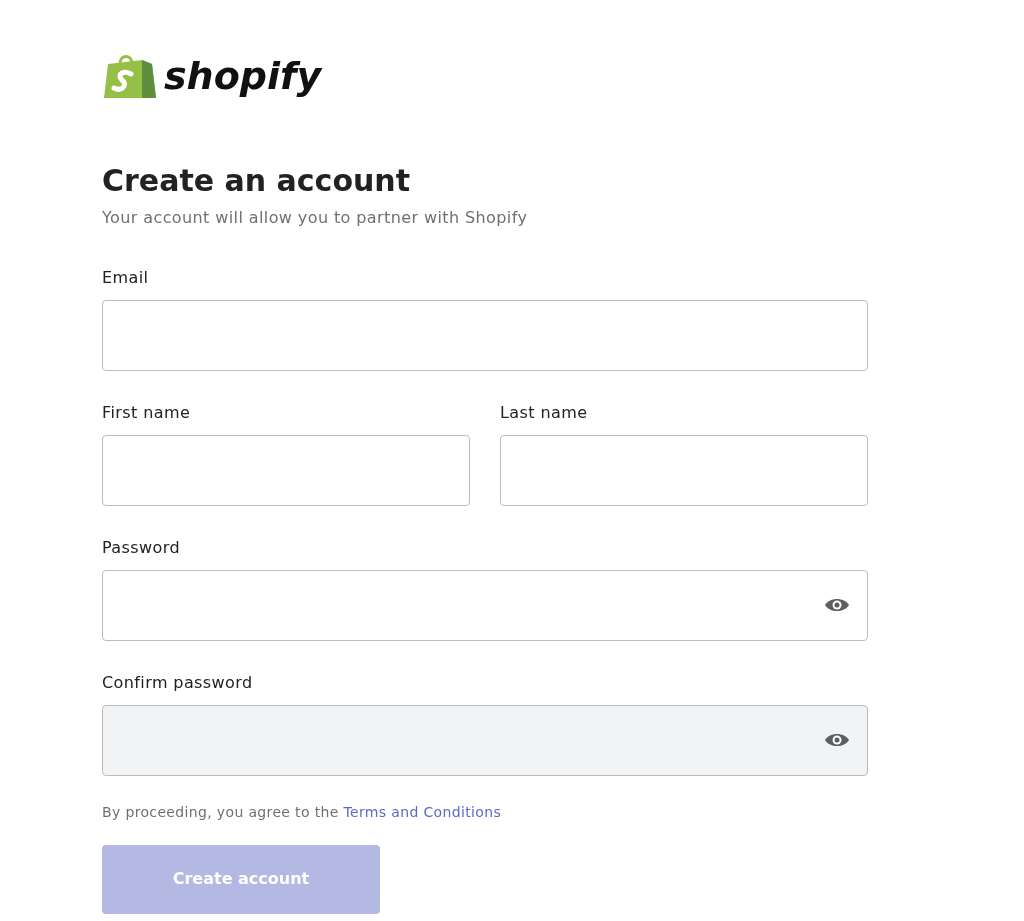 This screenshot has width=1024, height=921. What do you see at coordinates (302, 812) in the screenshot?
I see `terms-notice: By proceeding, you agree to the Terms and Conditions` at bounding box center [302, 812].